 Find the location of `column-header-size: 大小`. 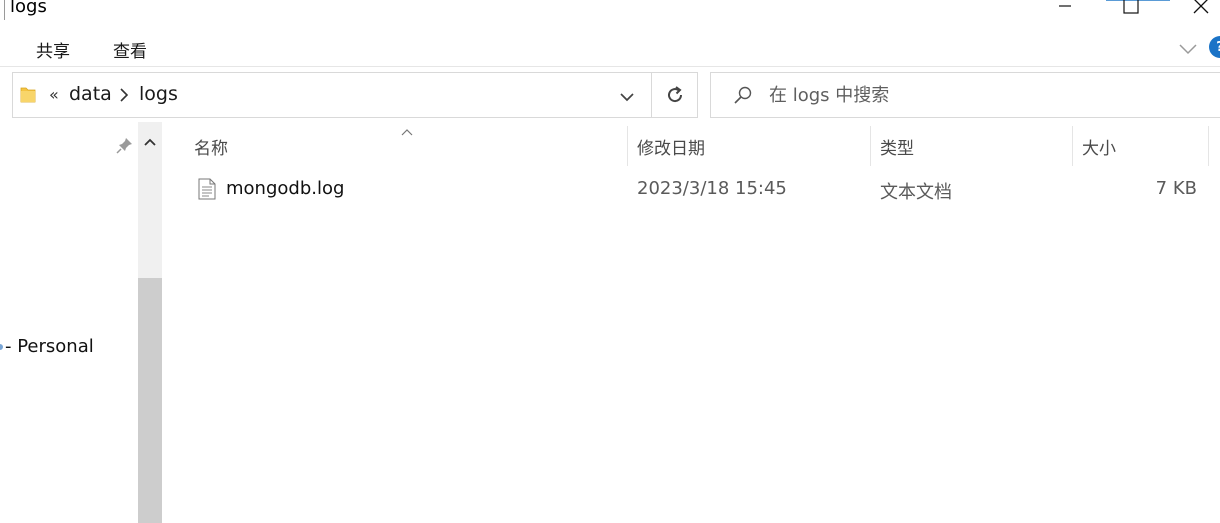

column-header-size: 大小 is located at coordinates (1099, 146).